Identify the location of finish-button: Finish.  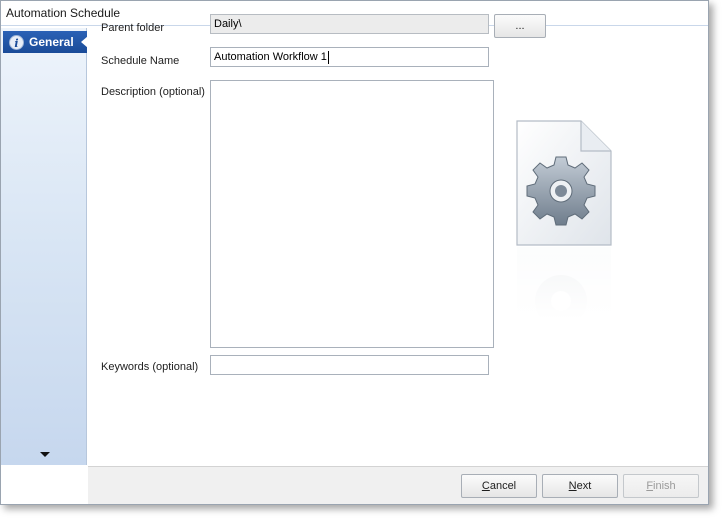
(661, 486).